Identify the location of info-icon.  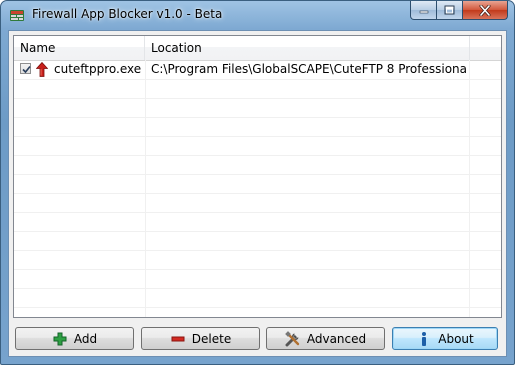
(424, 339).